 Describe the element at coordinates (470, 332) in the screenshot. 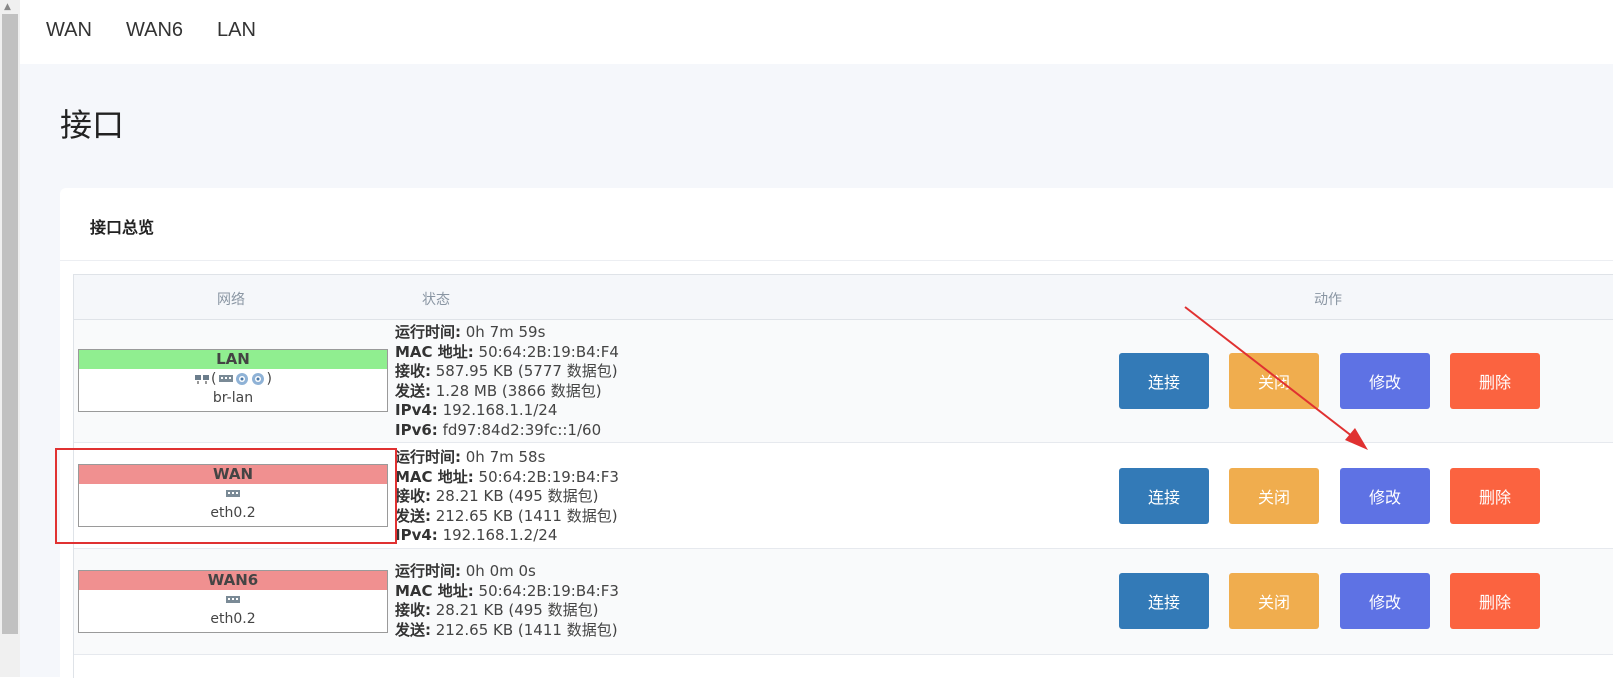

I see `status-line: 运行时间: 0h 7m 59s` at that location.